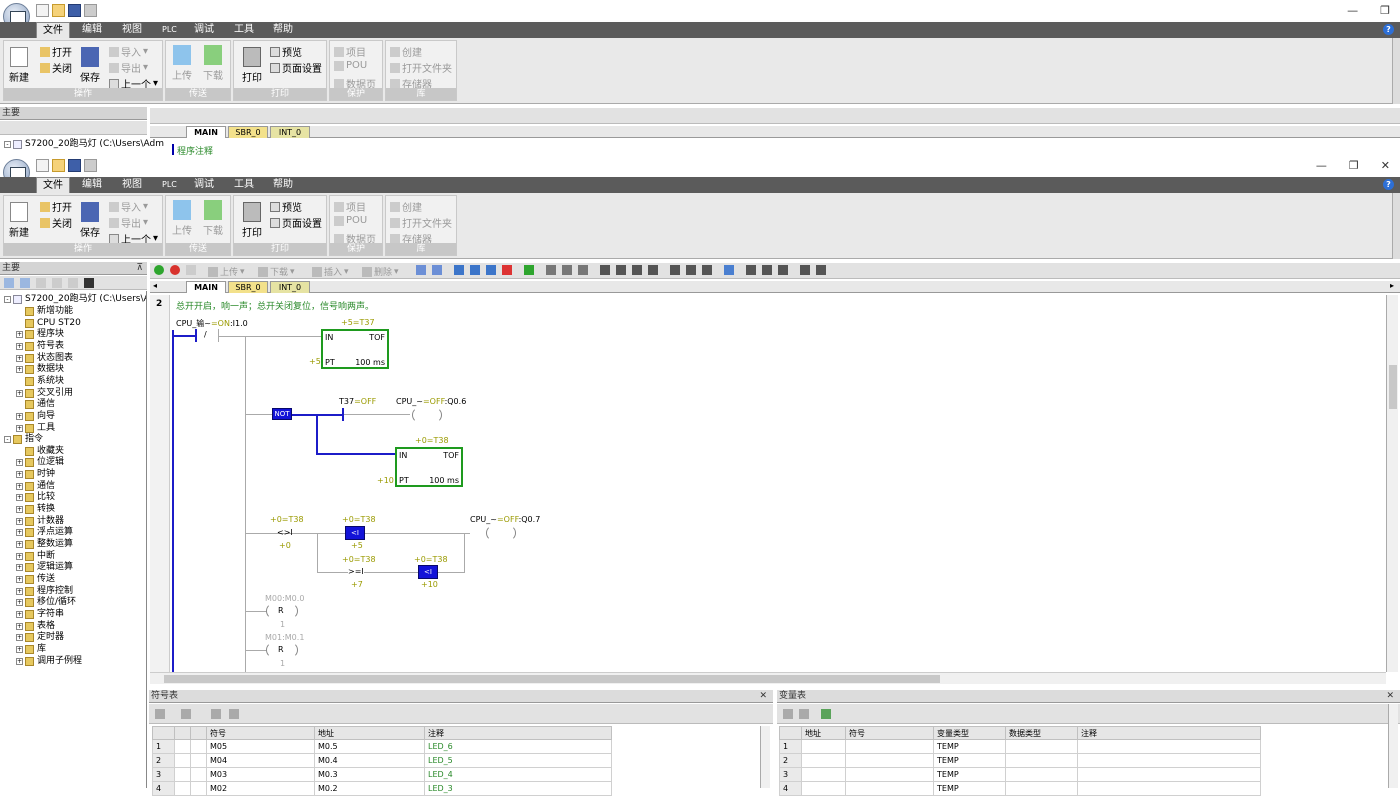 Image resolution: width=1400 pixels, height=796 pixels. I want to click on ribbon-scrollbar, so click(1396, 71).